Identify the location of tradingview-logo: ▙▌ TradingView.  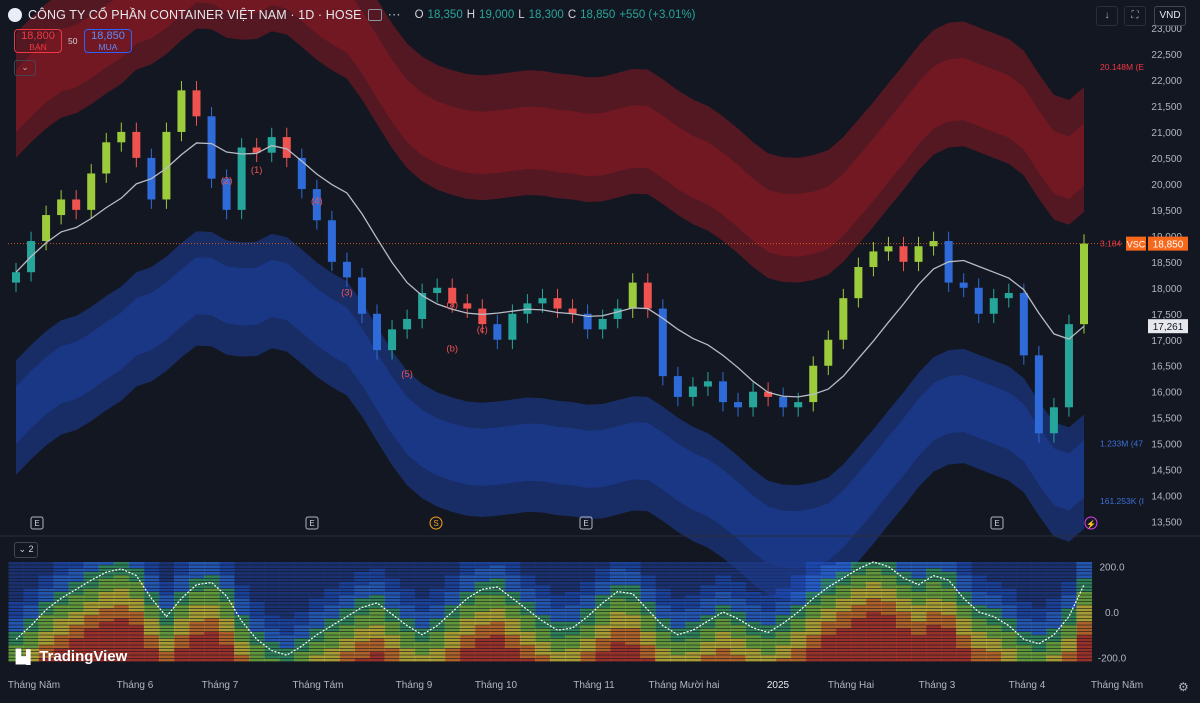
(71, 656).